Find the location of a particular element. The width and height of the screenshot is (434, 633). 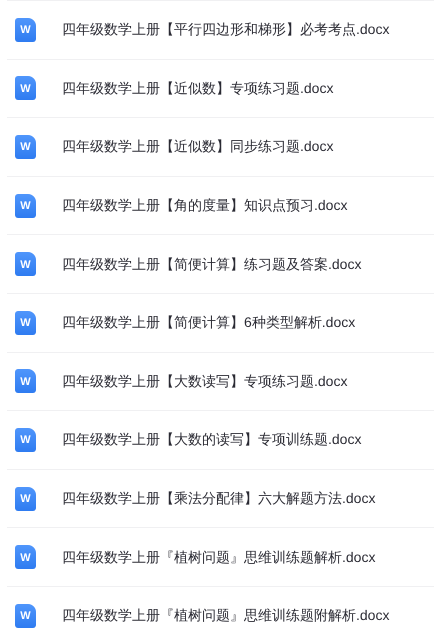

file-name: 四年级数学上册【大数的读写】专项训练题.docx is located at coordinates (212, 439).